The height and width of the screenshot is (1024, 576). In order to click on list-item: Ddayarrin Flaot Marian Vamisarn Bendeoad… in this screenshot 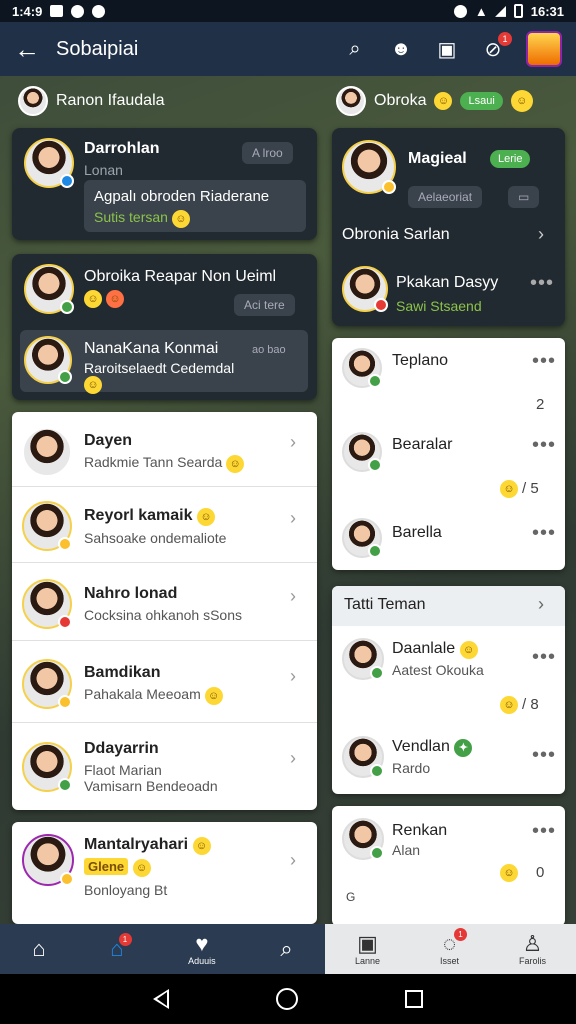, I will do `click(164, 767)`.